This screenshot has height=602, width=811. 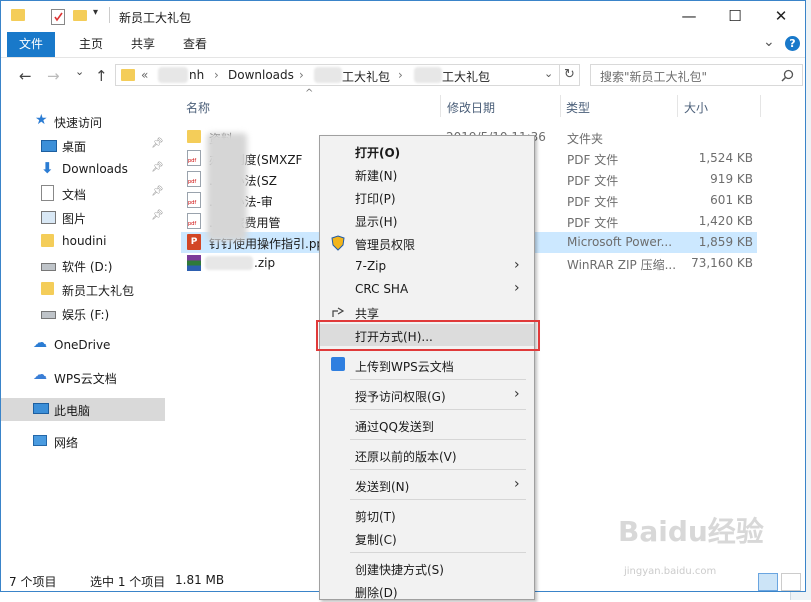 What do you see at coordinates (725, 221) in the screenshot?
I see `file-size: 1,420 KB` at bounding box center [725, 221].